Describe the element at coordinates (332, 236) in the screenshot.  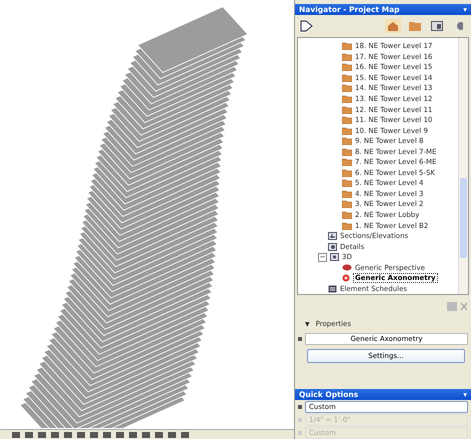
I see `section-icon` at that location.